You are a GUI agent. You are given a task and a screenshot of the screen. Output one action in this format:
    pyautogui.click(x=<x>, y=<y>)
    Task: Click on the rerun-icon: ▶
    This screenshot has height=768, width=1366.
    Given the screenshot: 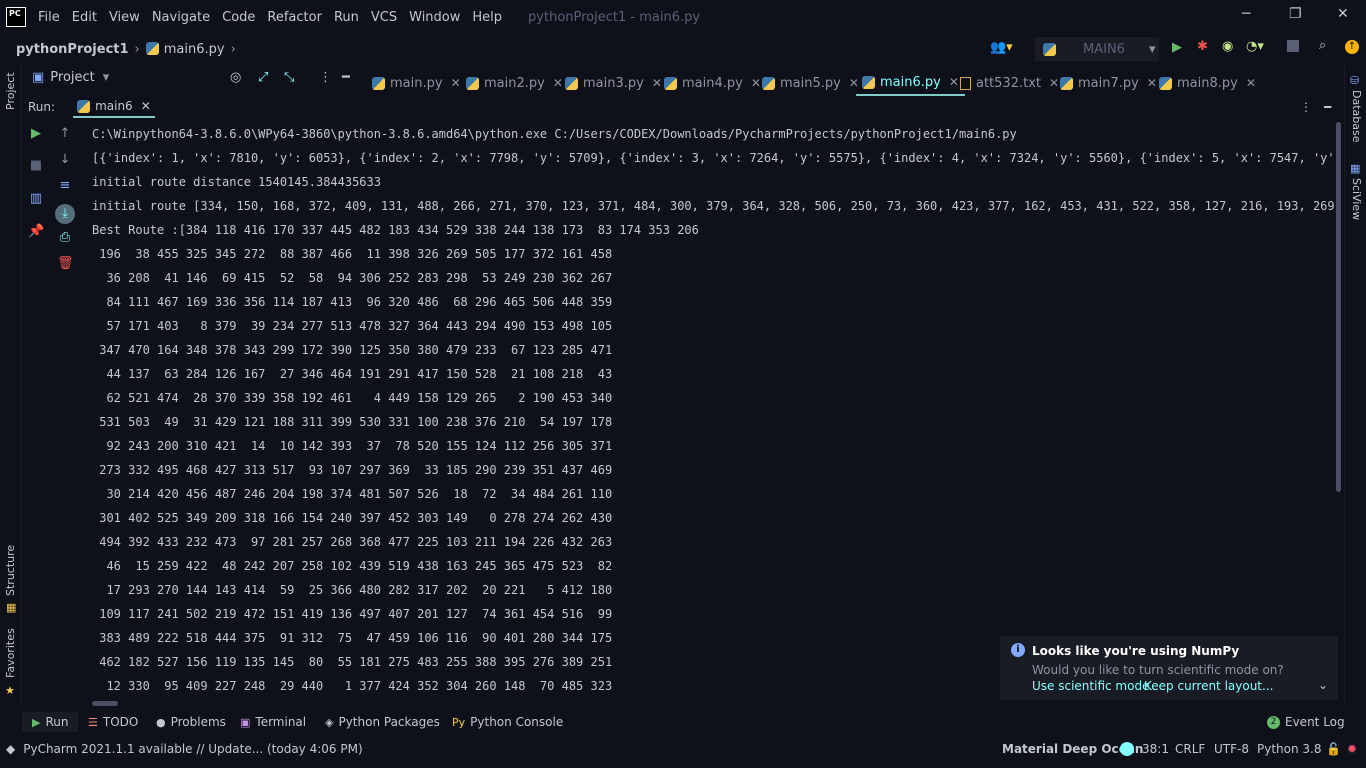 What is the action you would take?
    pyautogui.click(x=36, y=134)
    